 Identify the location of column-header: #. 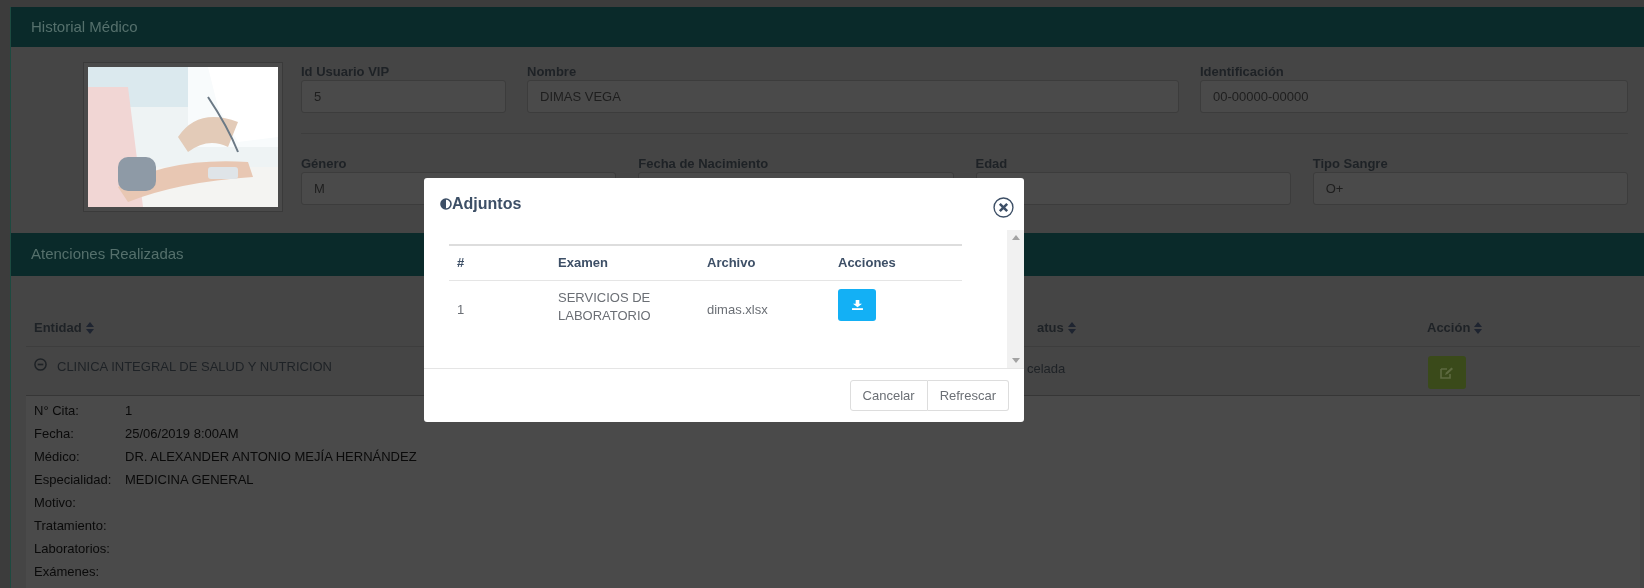
(461, 263).